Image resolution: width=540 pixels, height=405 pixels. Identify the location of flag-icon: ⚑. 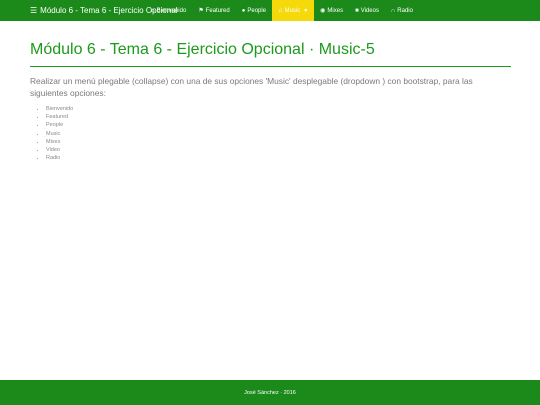
(201, 11).